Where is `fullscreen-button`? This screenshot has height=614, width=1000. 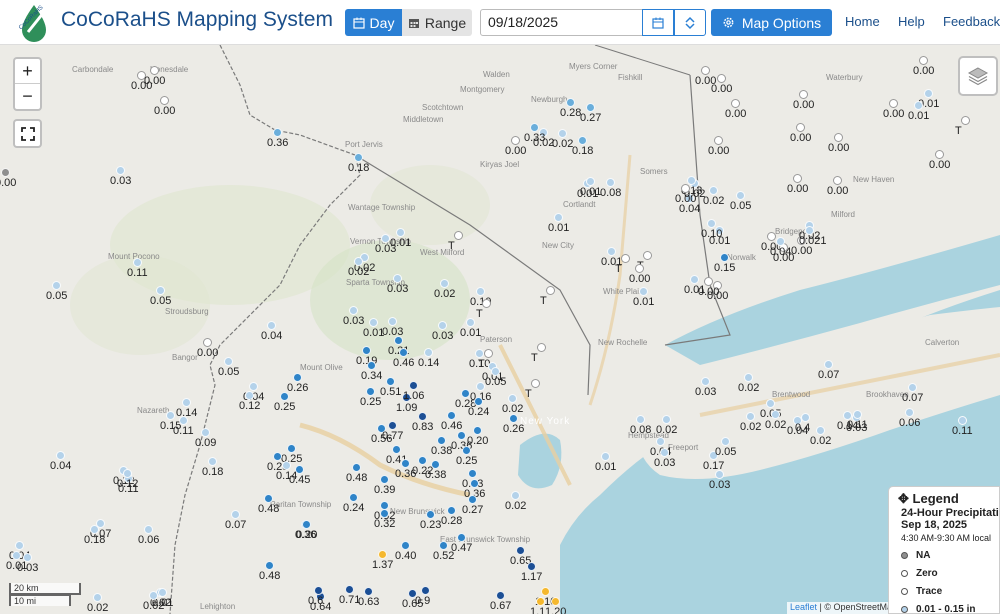
fullscreen-button is located at coordinates (27, 133).